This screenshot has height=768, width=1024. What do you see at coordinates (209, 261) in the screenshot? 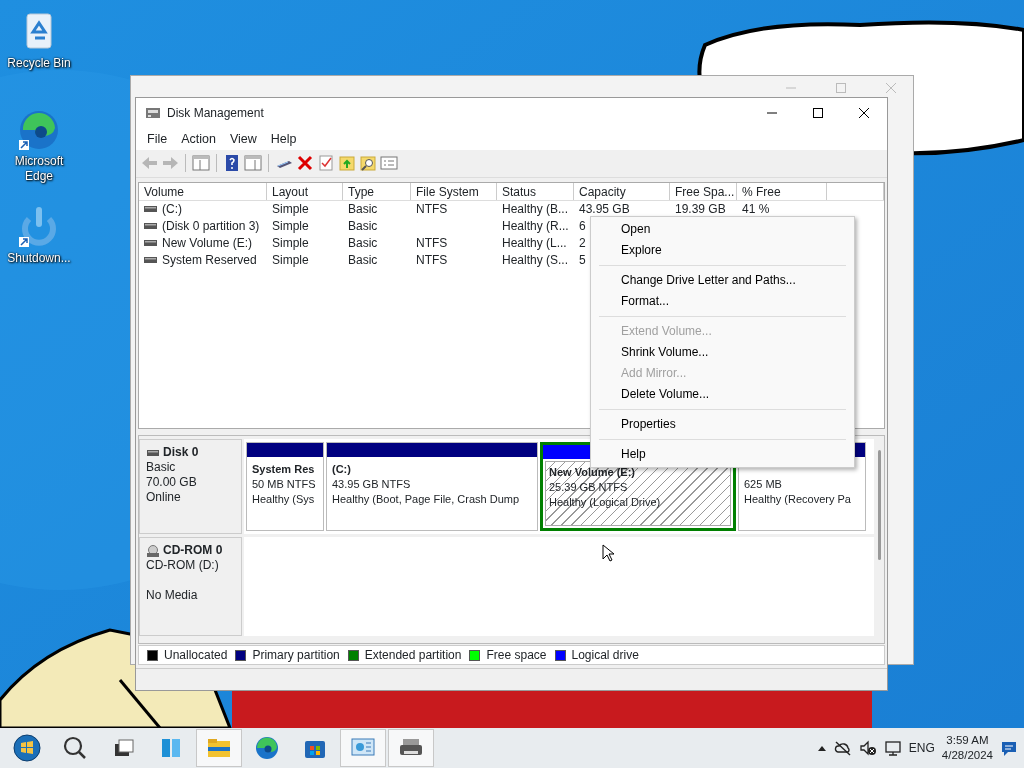
I see `table-cell-text: System Reserved` at bounding box center [209, 261].